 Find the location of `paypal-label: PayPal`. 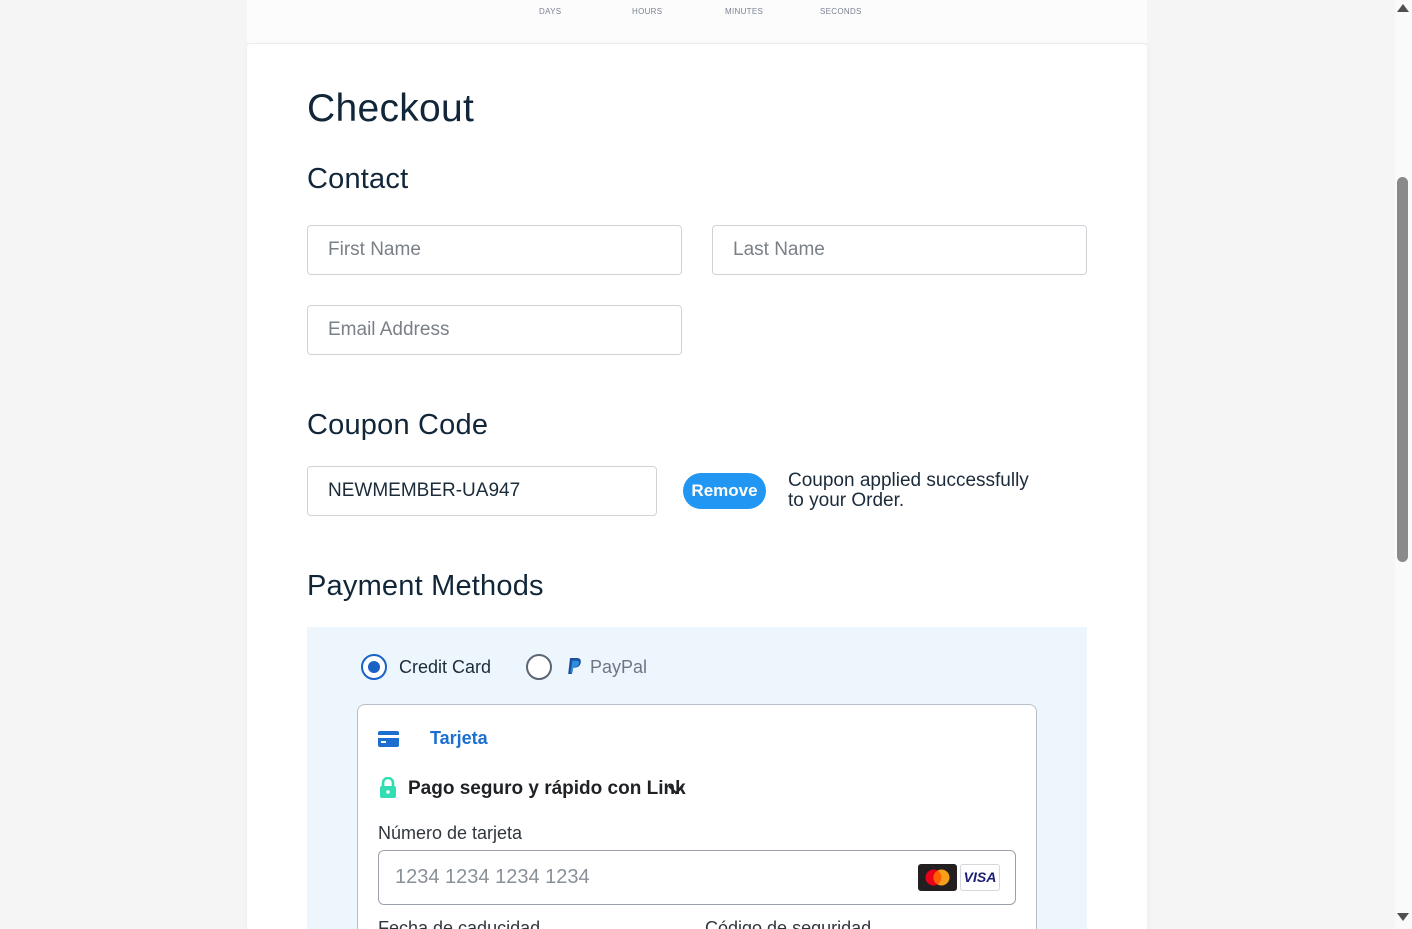

paypal-label: PayPal is located at coordinates (618, 667).